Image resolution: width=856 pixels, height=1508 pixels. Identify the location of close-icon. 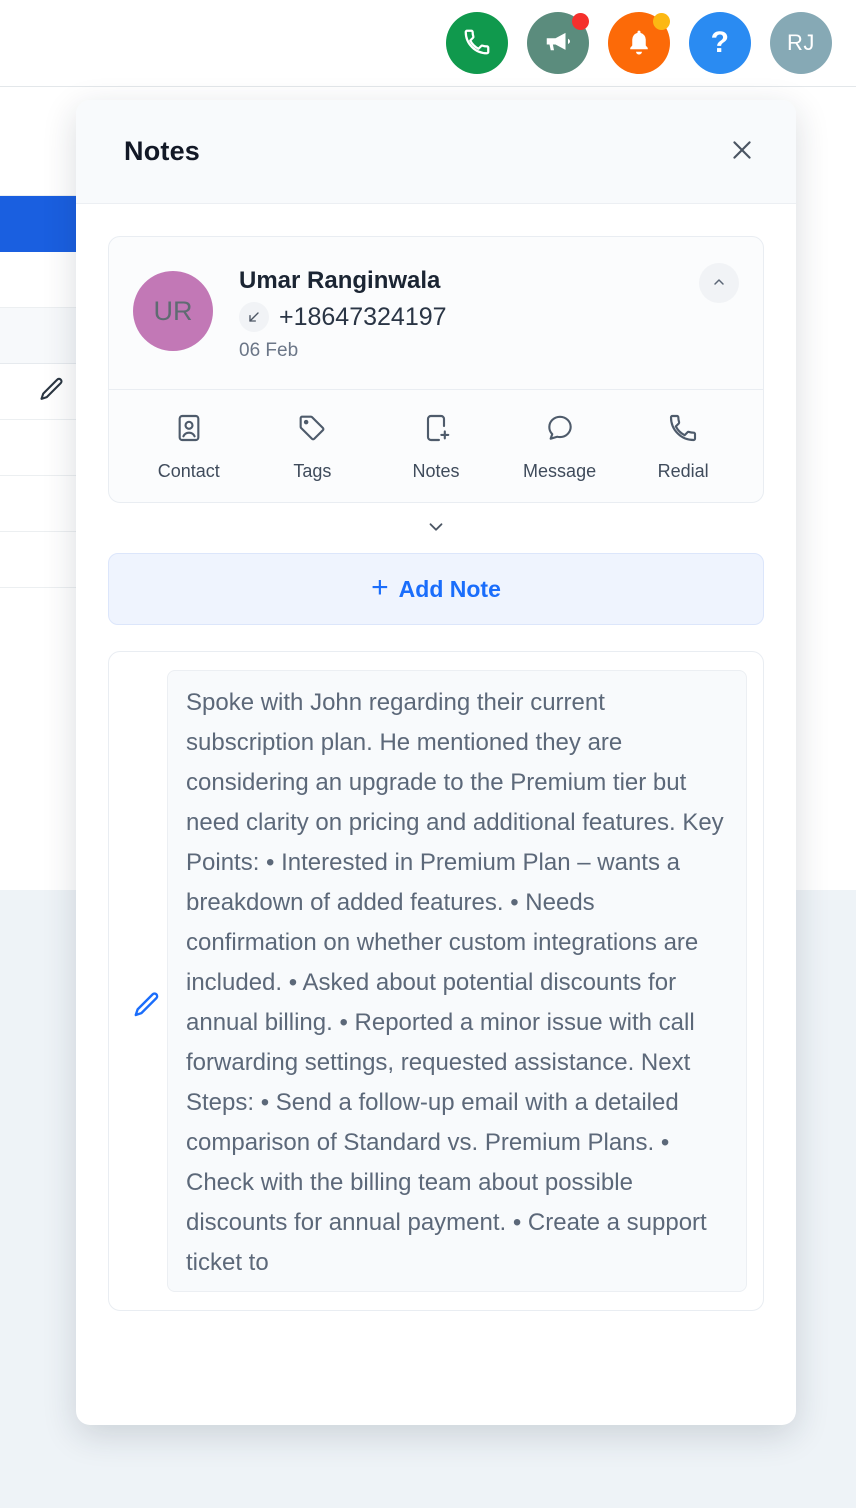
(742, 151).